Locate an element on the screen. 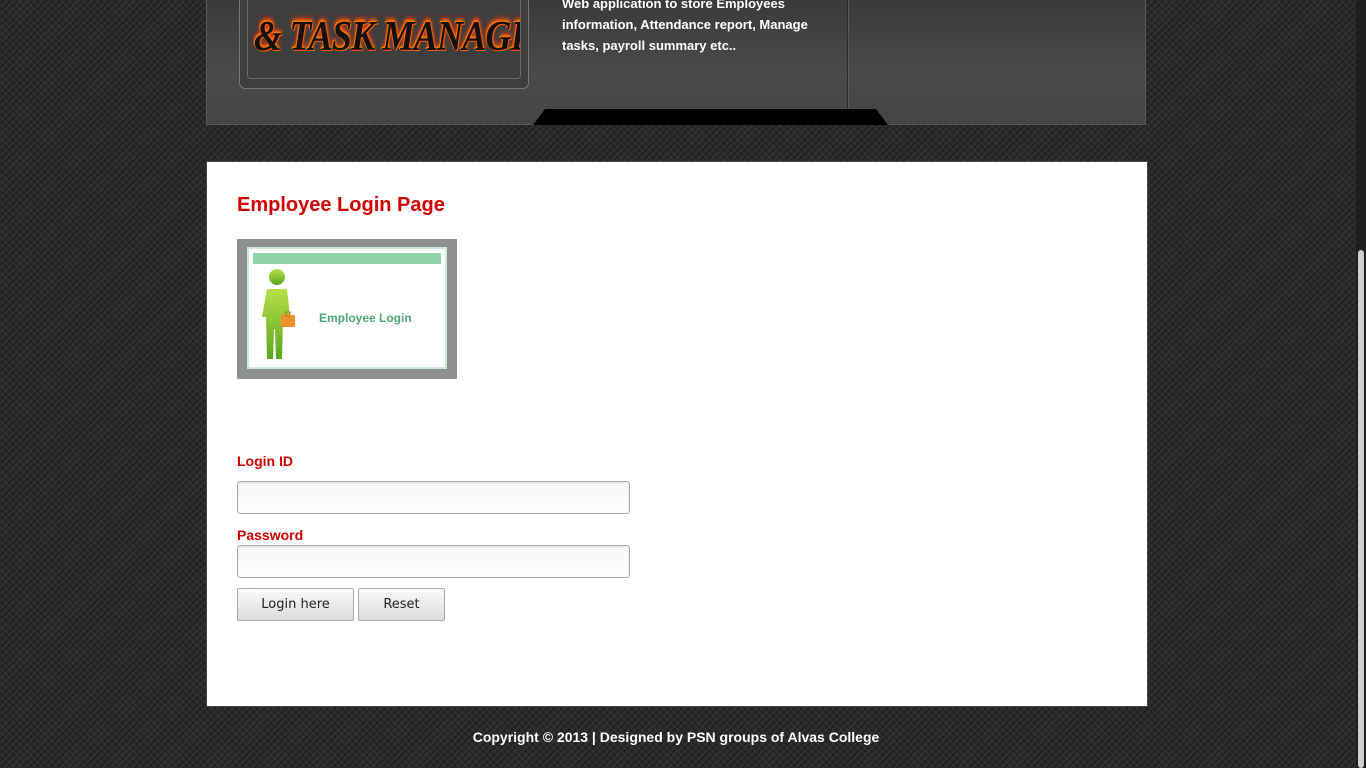 The width and height of the screenshot is (1366, 768). page-title: Employee Login Page is located at coordinates (341, 205).